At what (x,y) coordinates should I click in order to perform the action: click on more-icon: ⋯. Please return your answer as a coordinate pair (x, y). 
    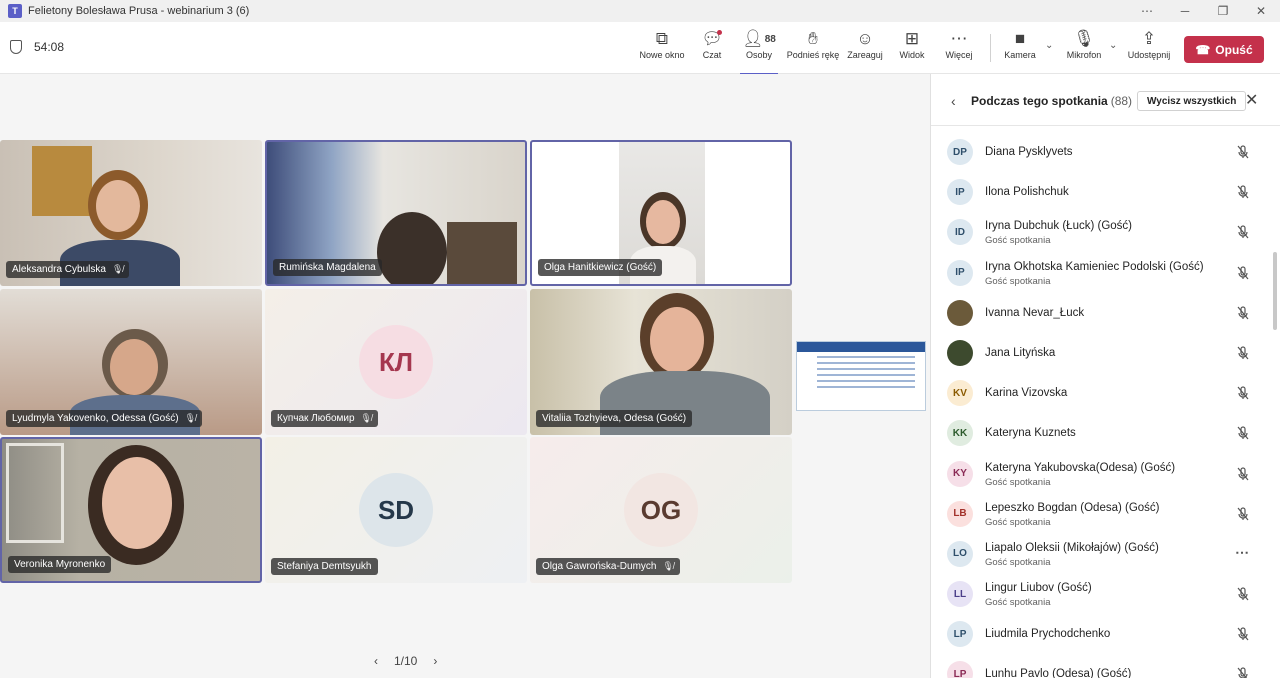
    Looking at the image, I should click on (959, 38).